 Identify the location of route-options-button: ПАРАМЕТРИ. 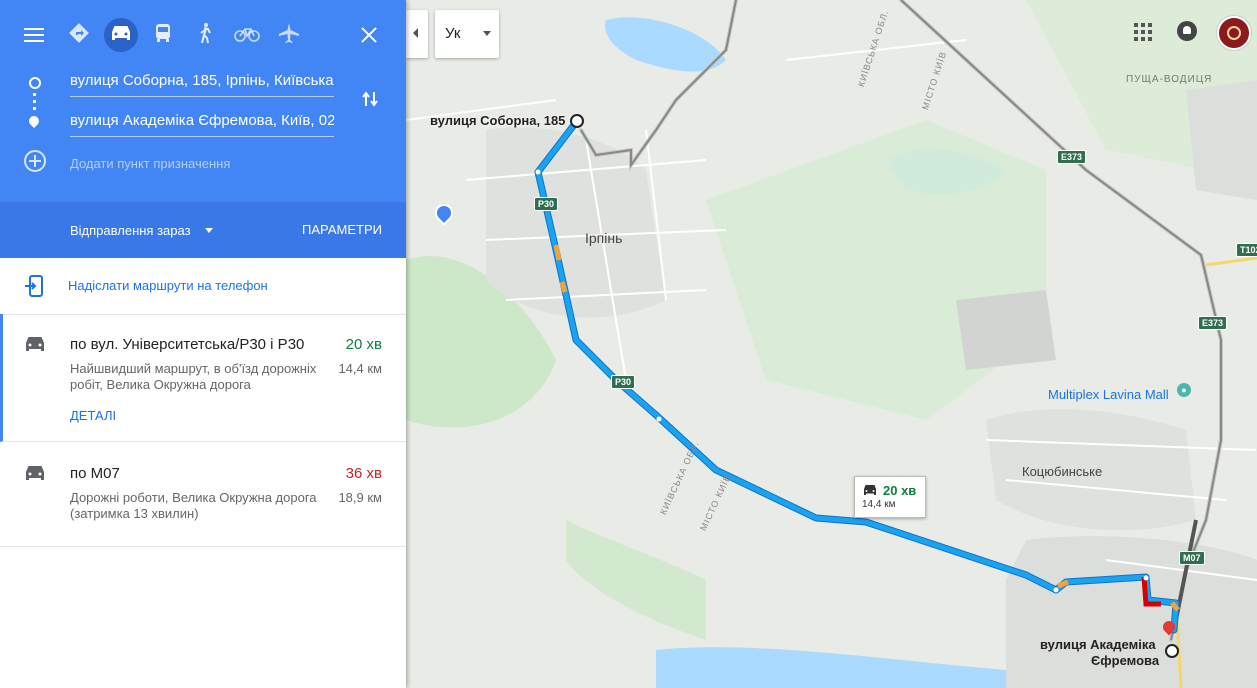
(342, 229).